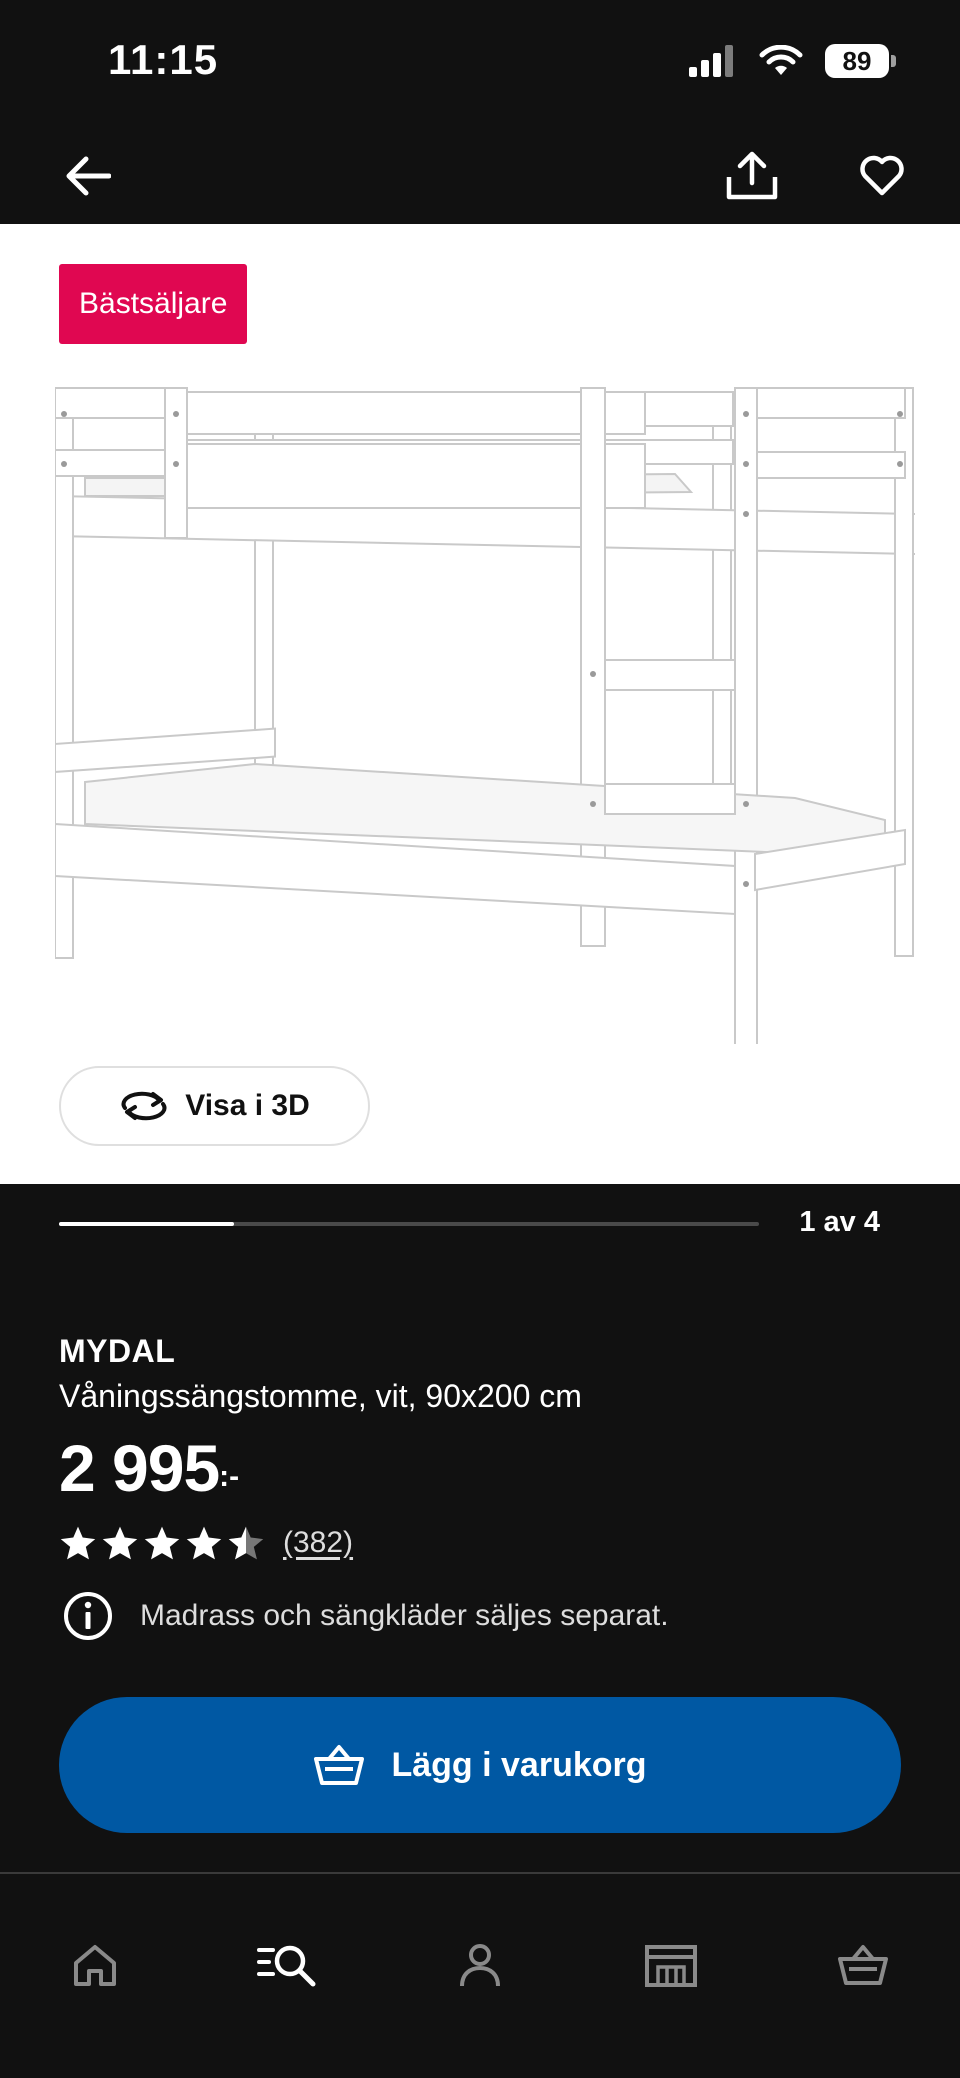  I want to click on star-half-icon, so click(246, 1543).